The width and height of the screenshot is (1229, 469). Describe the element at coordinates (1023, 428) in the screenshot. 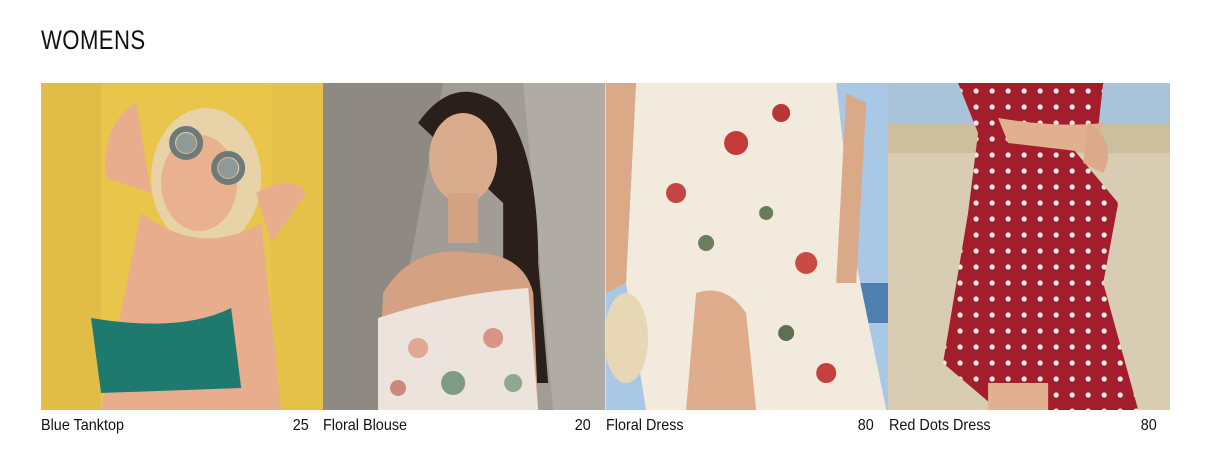

I see `product-caption-4: Red Dots Dress 80` at that location.